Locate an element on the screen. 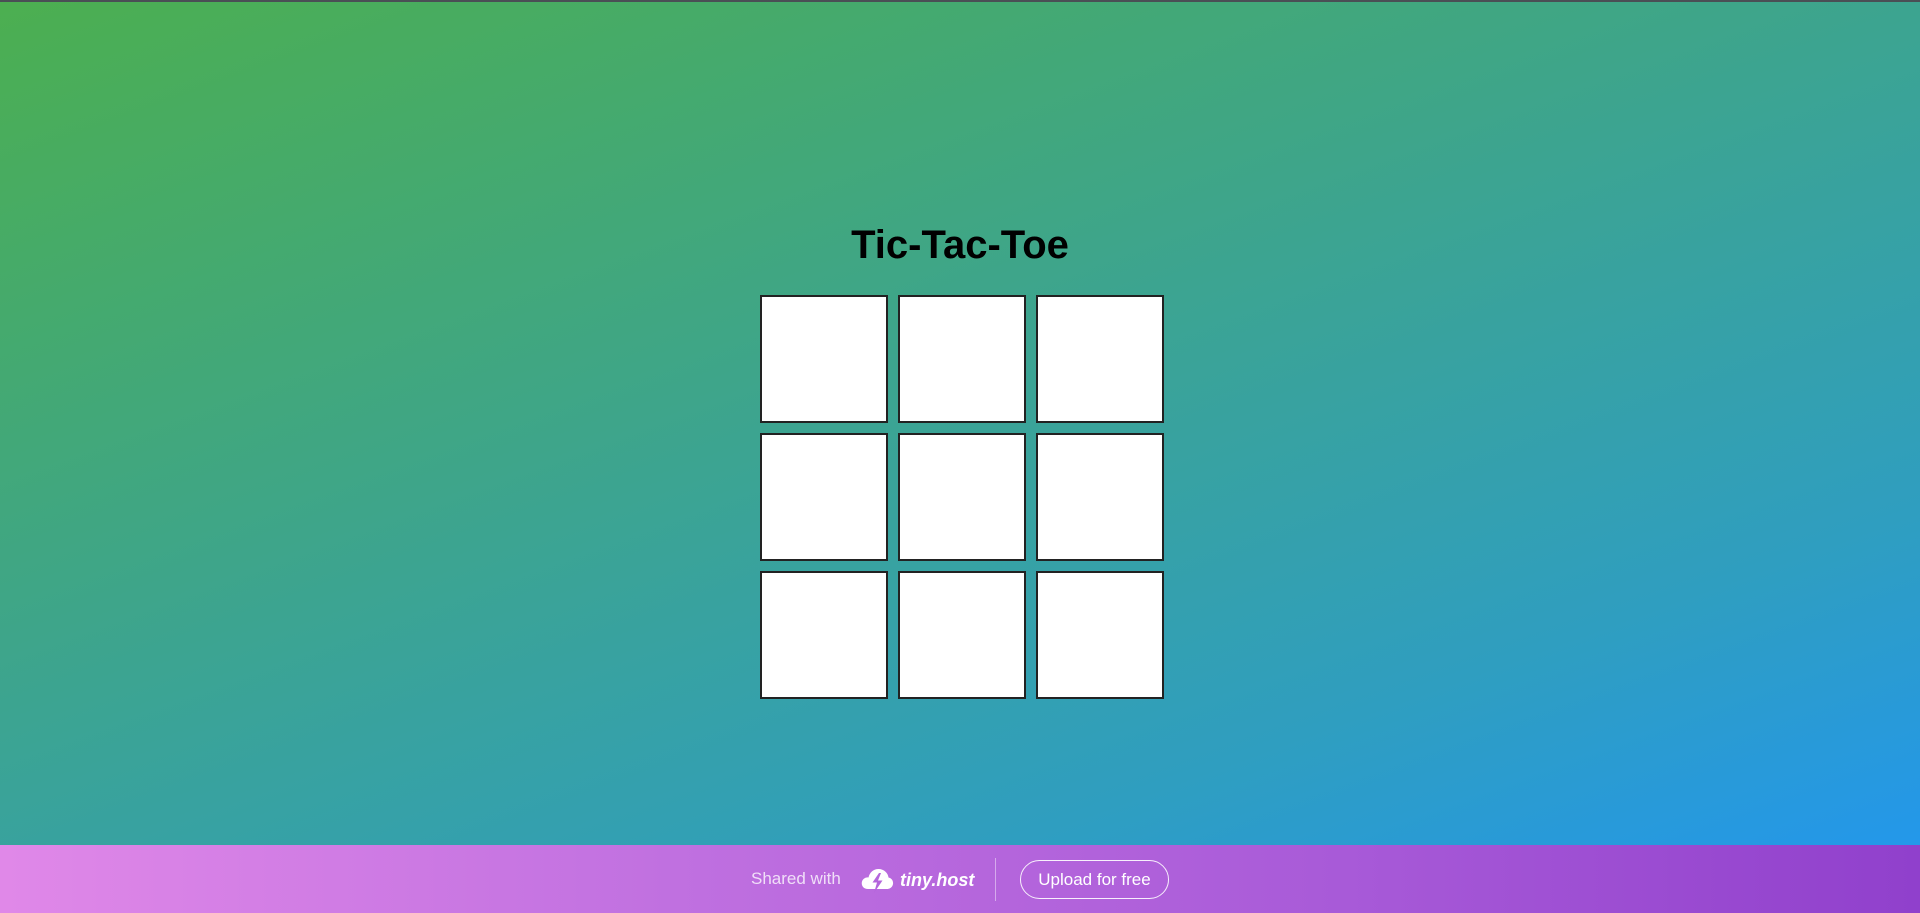 This screenshot has width=1920, height=913. game-board is located at coordinates (962, 497).